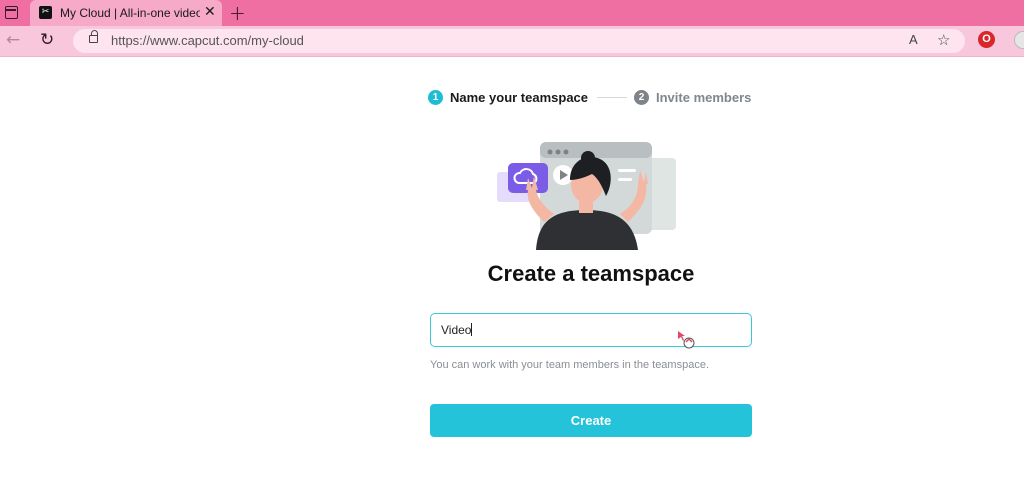 The height and width of the screenshot is (503, 1024). What do you see at coordinates (1019, 40) in the screenshot?
I see `profile-avatar-icon` at bounding box center [1019, 40].